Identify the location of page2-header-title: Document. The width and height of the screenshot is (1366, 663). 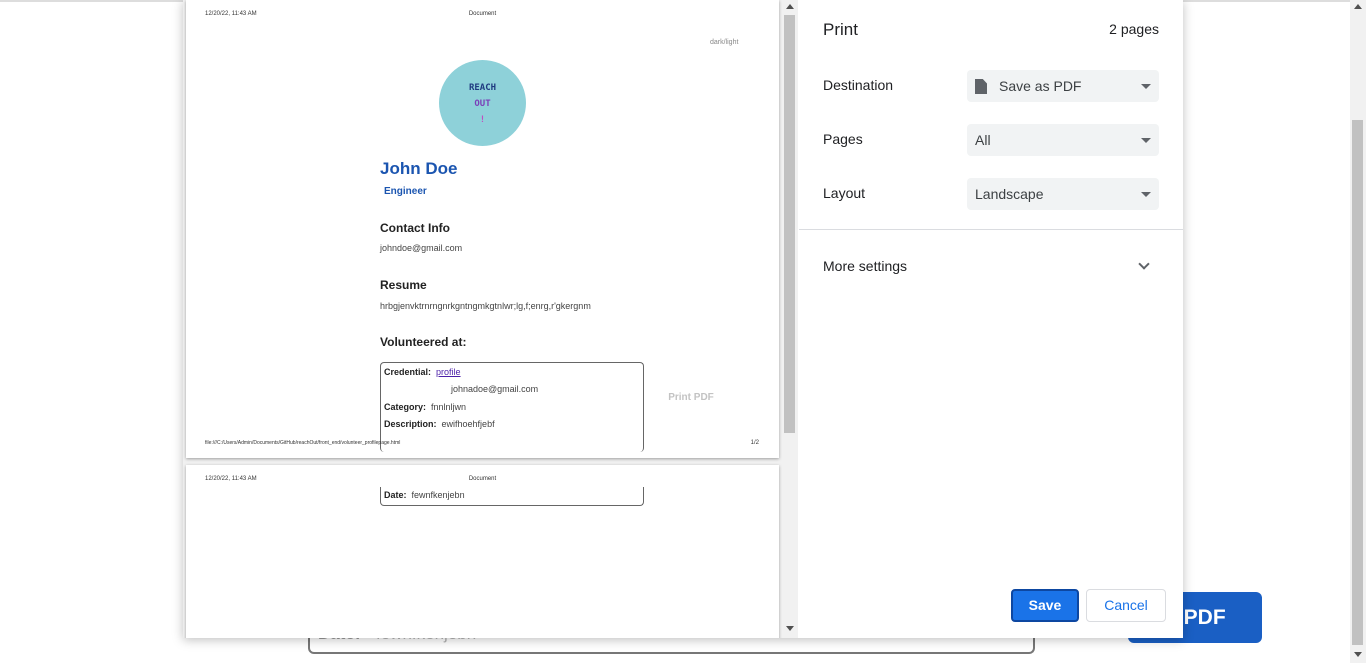
(482, 479).